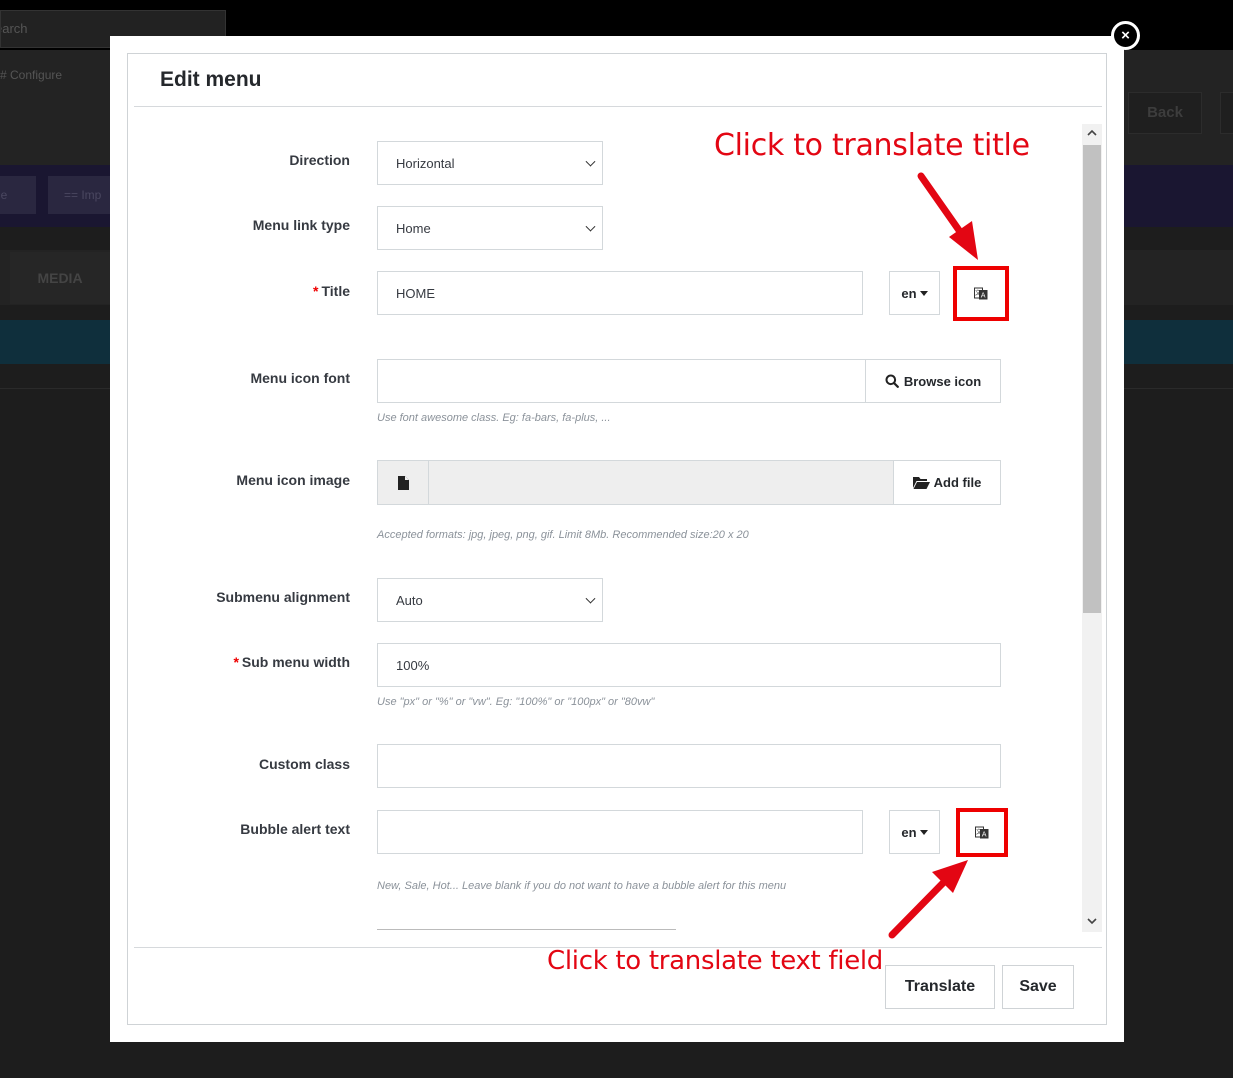 The width and height of the screenshot is (1233, 1078). What do you see at coordinates (319, 160) in the screenshot?
I see `direction-label: Direction` at bounding box center [319, 160].